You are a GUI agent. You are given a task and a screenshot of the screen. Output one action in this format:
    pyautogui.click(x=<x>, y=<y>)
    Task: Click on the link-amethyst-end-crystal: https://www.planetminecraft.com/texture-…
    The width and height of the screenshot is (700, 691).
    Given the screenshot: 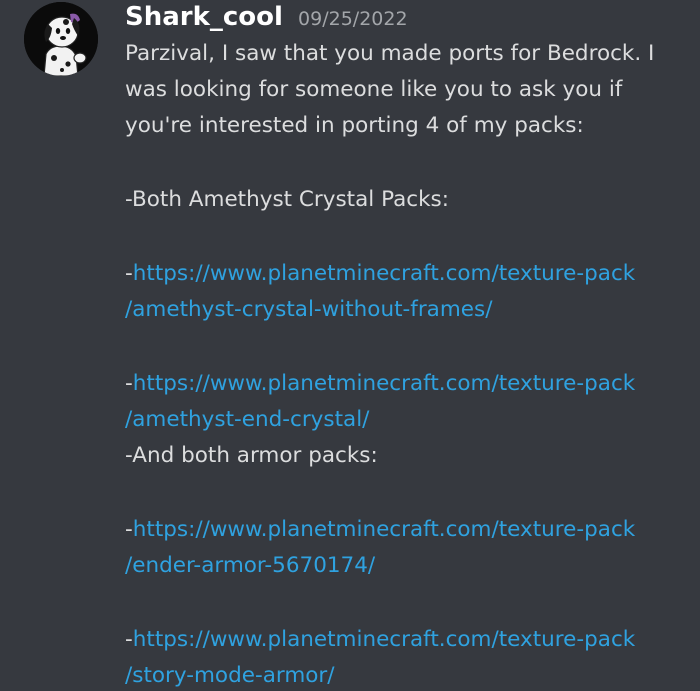 What is the action you would take?
    pyautogui.click(x=384, y=383)
    